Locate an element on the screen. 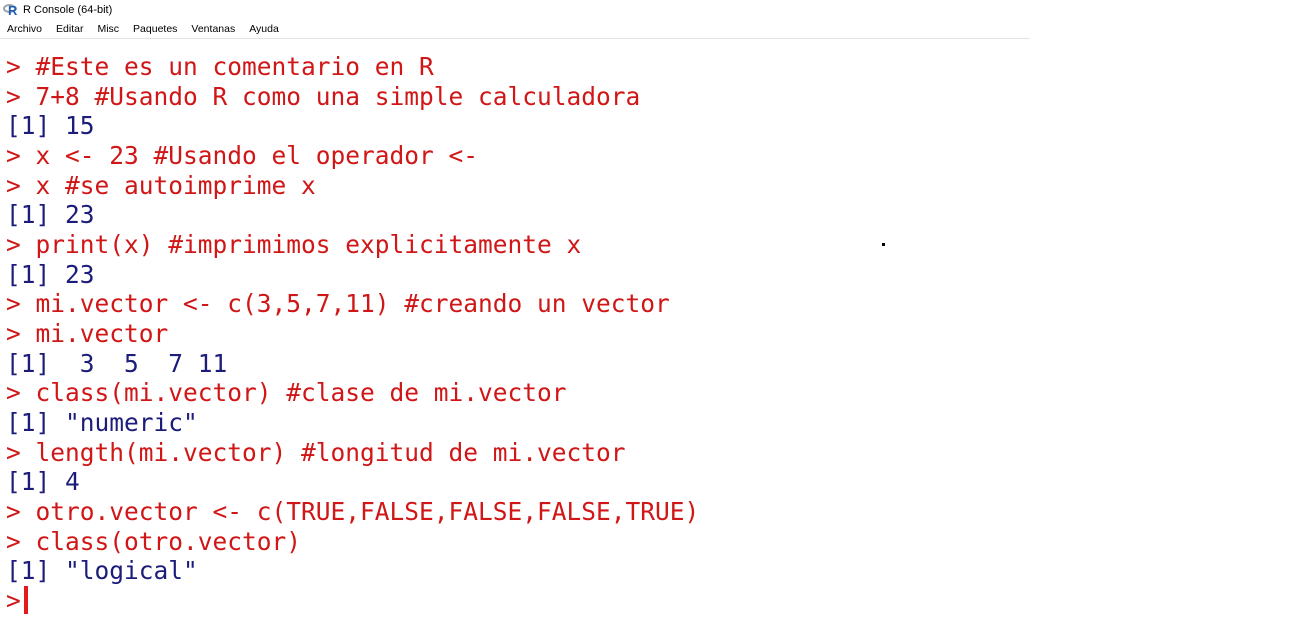 This screenshot has height=626, width=1289. menu-ayuda: Ayuda is located at coordinates (264, 29).